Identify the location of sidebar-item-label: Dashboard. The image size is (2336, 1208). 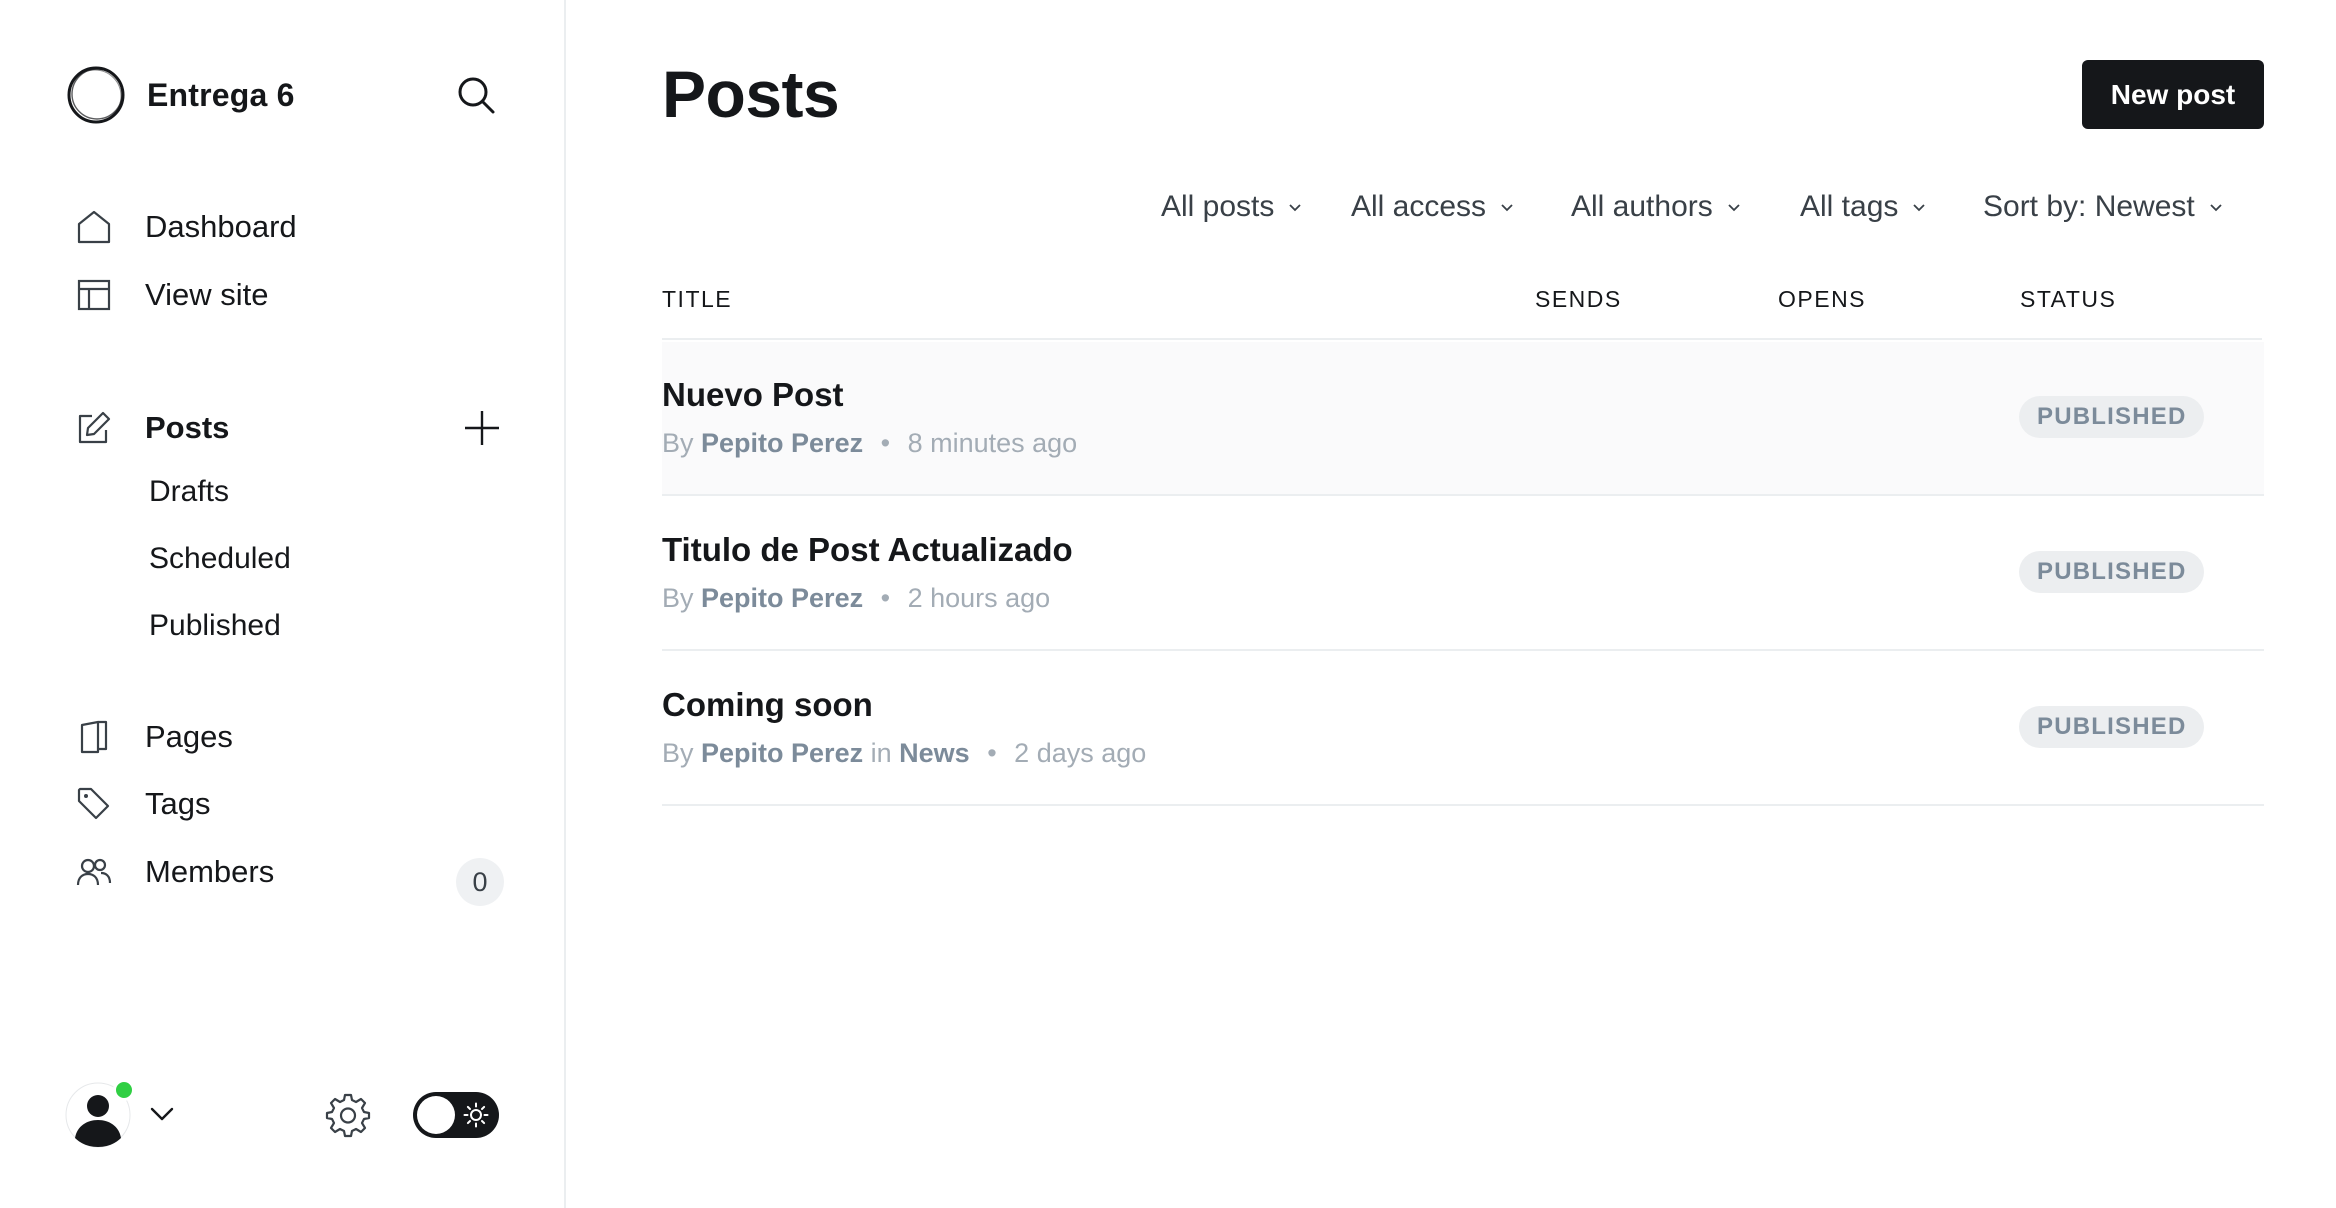
(221, 226).